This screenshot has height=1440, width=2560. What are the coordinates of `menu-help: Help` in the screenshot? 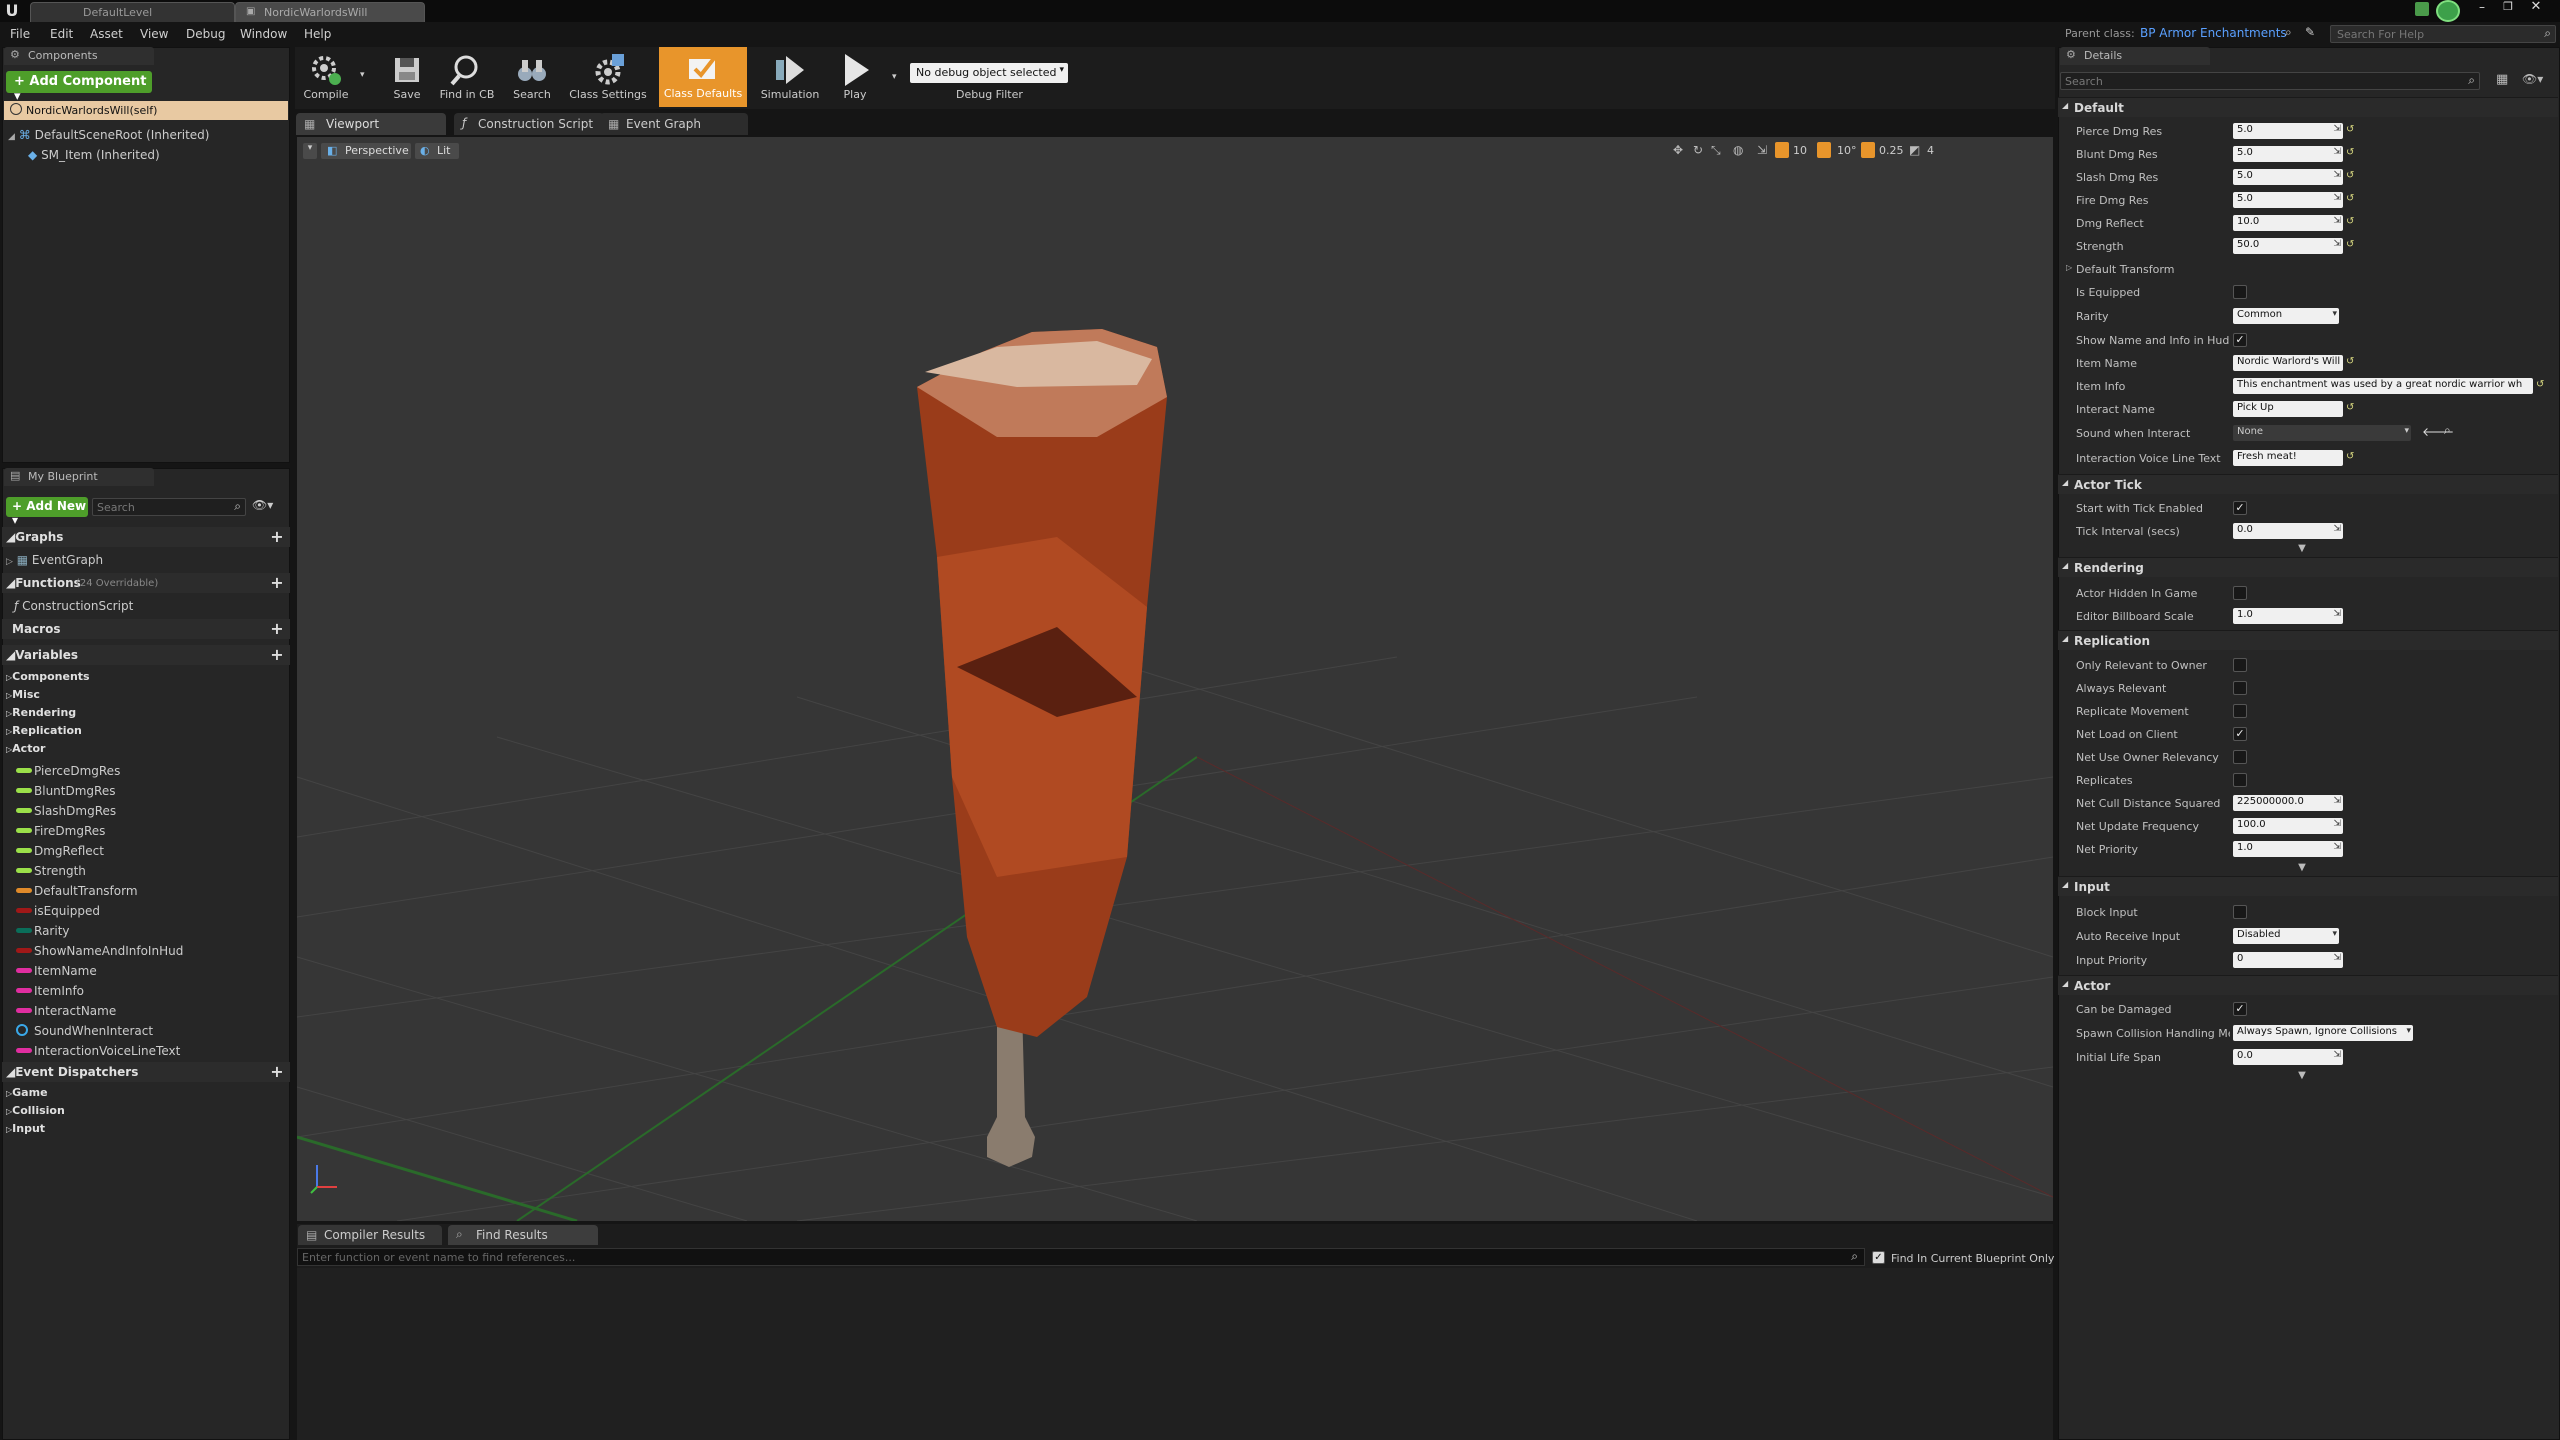 It's located at (317, 34).